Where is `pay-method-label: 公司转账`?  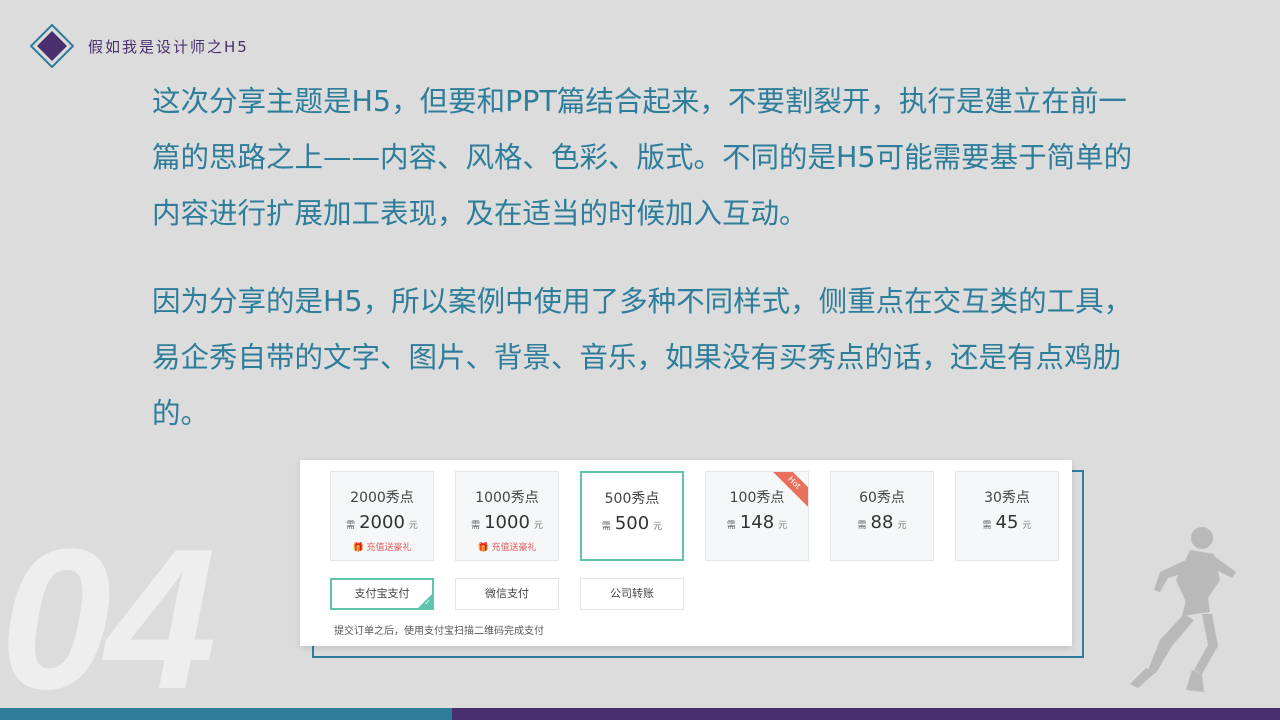 pay-method-label: 公司转账 is located at coordinates (632, 593).